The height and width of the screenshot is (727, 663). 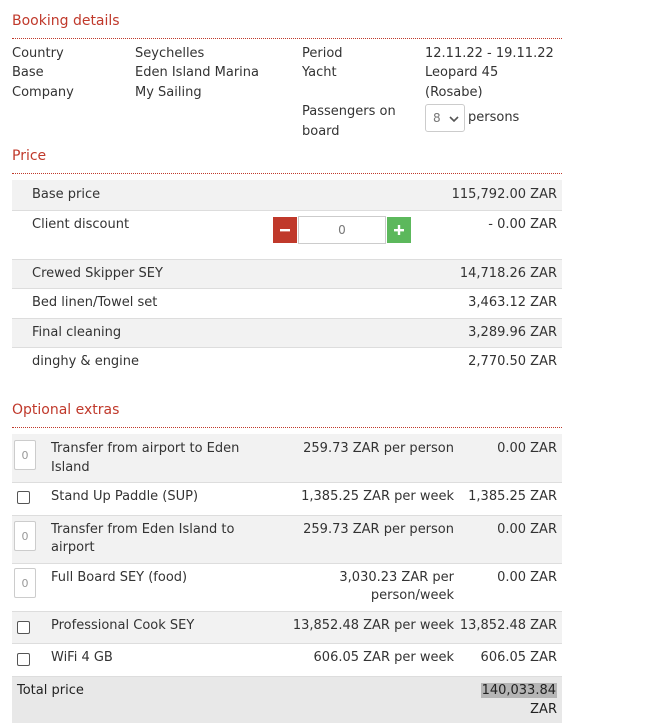 I want to click on discount-decrease-button, so click(x=285, y=230).